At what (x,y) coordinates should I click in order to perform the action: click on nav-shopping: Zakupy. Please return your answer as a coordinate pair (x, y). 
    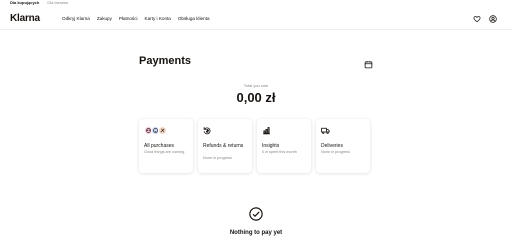
    Looking at the image, I should click on (104, 19).